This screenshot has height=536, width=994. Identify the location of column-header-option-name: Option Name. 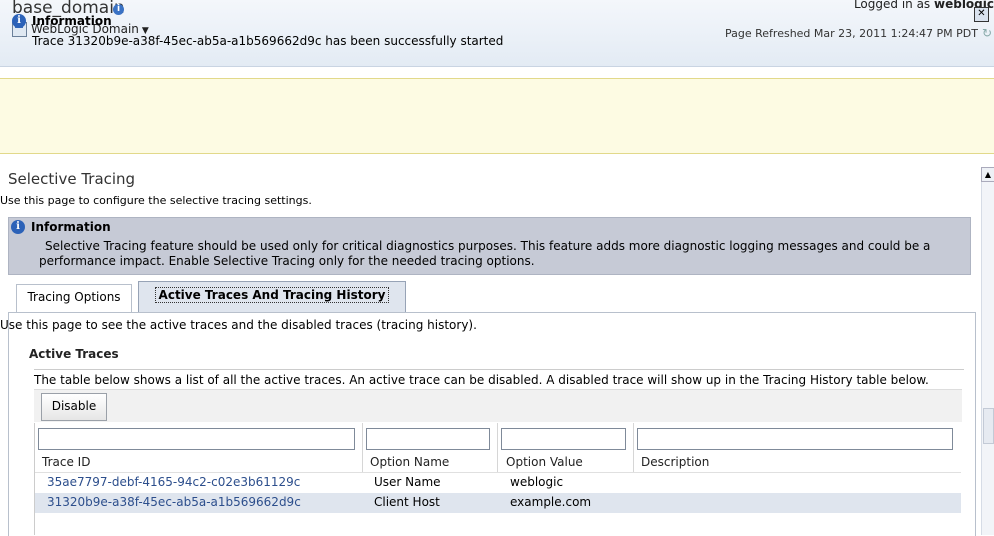
(409, 462).